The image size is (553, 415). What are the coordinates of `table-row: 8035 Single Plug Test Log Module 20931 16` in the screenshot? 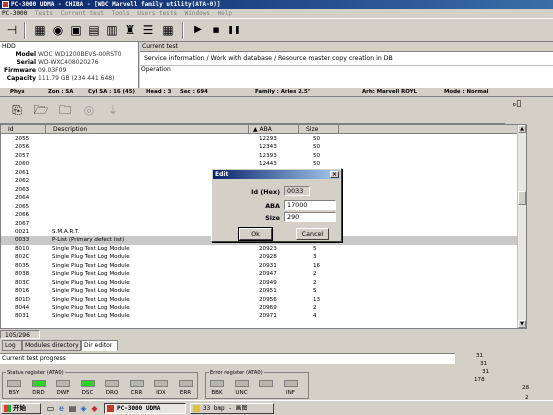 It's located at (259, 266).